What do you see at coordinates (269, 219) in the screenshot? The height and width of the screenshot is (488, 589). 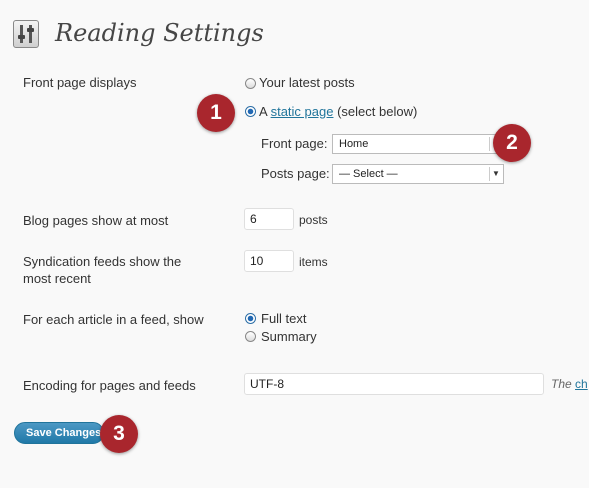 I see `blog-pages-input: 6` at bounding box center [269, 219].